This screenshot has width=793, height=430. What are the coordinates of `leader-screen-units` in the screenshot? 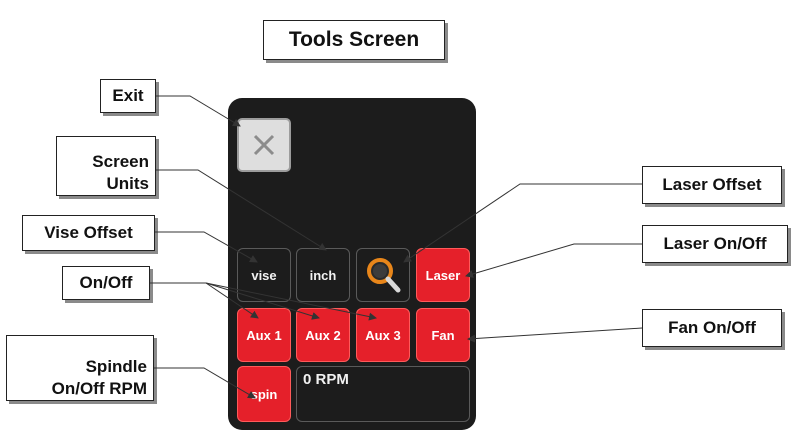 It's located at (241, 210).